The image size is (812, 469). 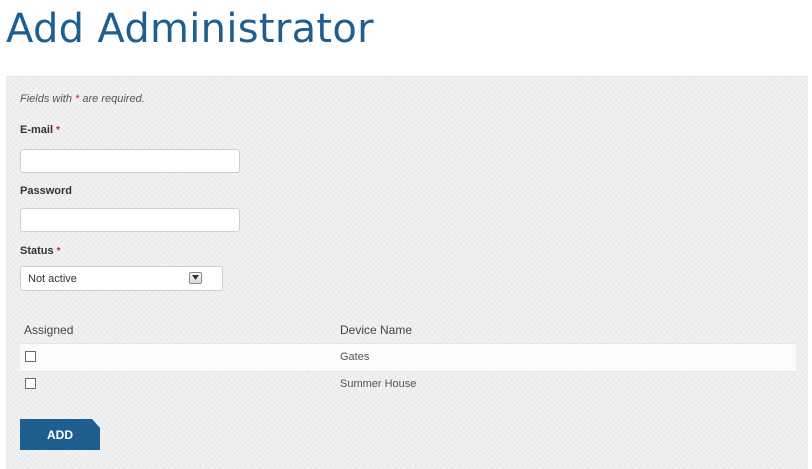 What do you see at coordinates (378, 384) in the screenshot?
I see `device-name-cell: Summer House` at bounding box center [378, 384].